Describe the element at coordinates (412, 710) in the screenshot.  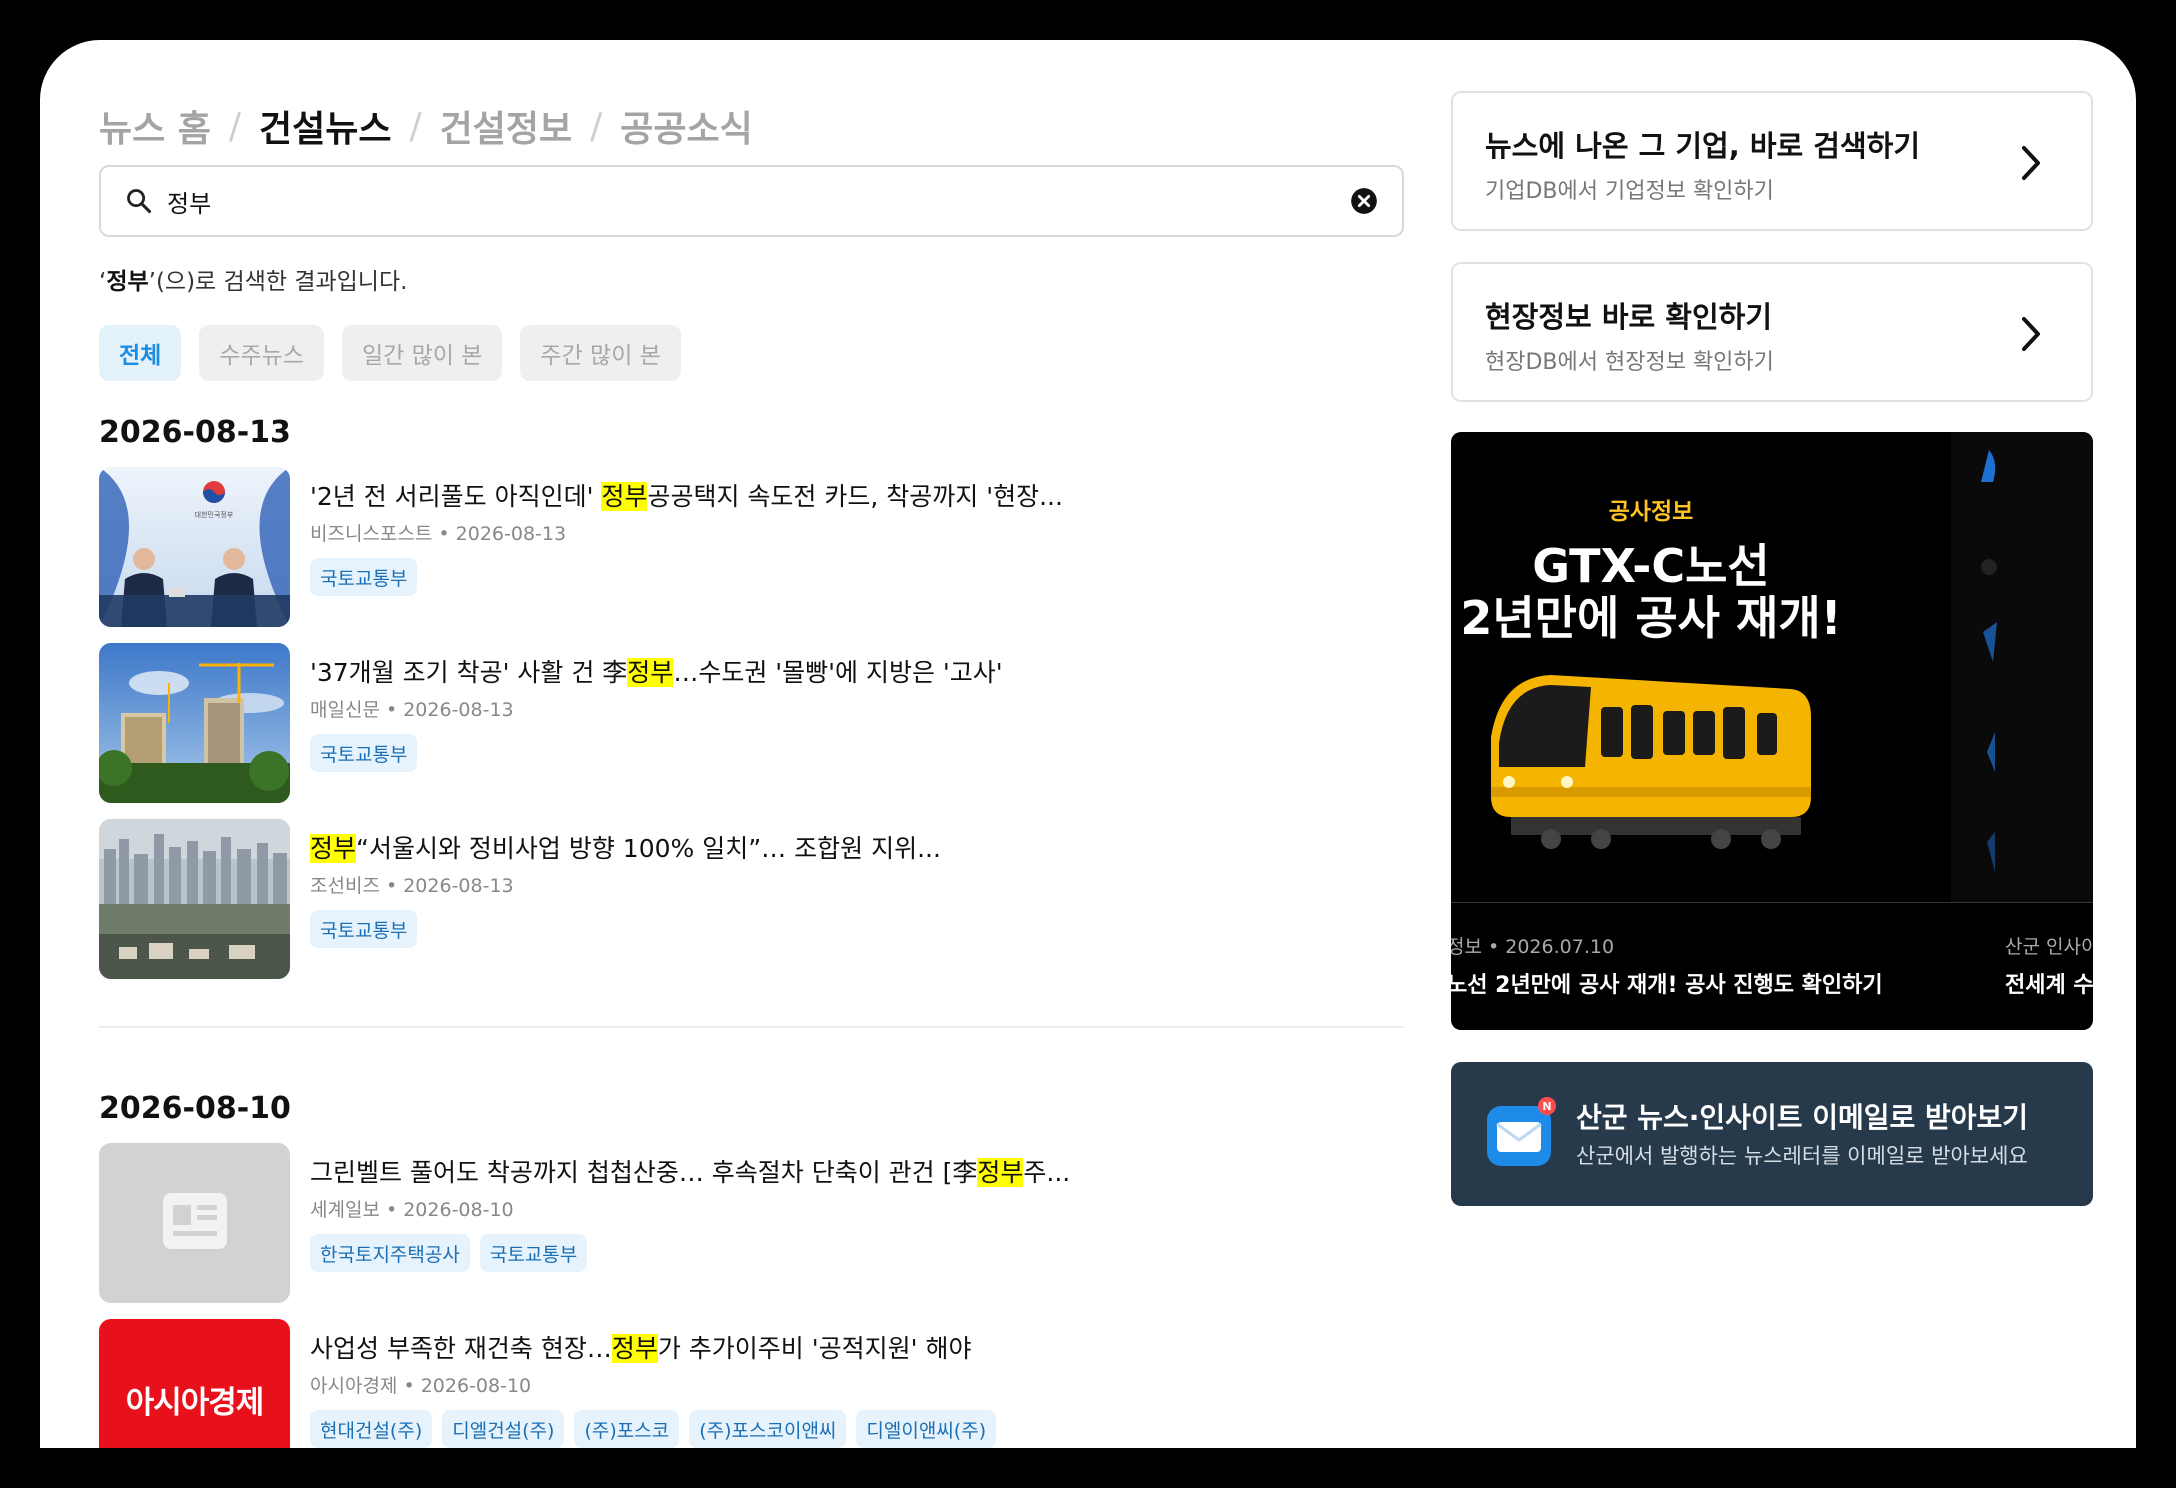
I see `article-meta: 매일신문 • 2026-08-13` at that location.